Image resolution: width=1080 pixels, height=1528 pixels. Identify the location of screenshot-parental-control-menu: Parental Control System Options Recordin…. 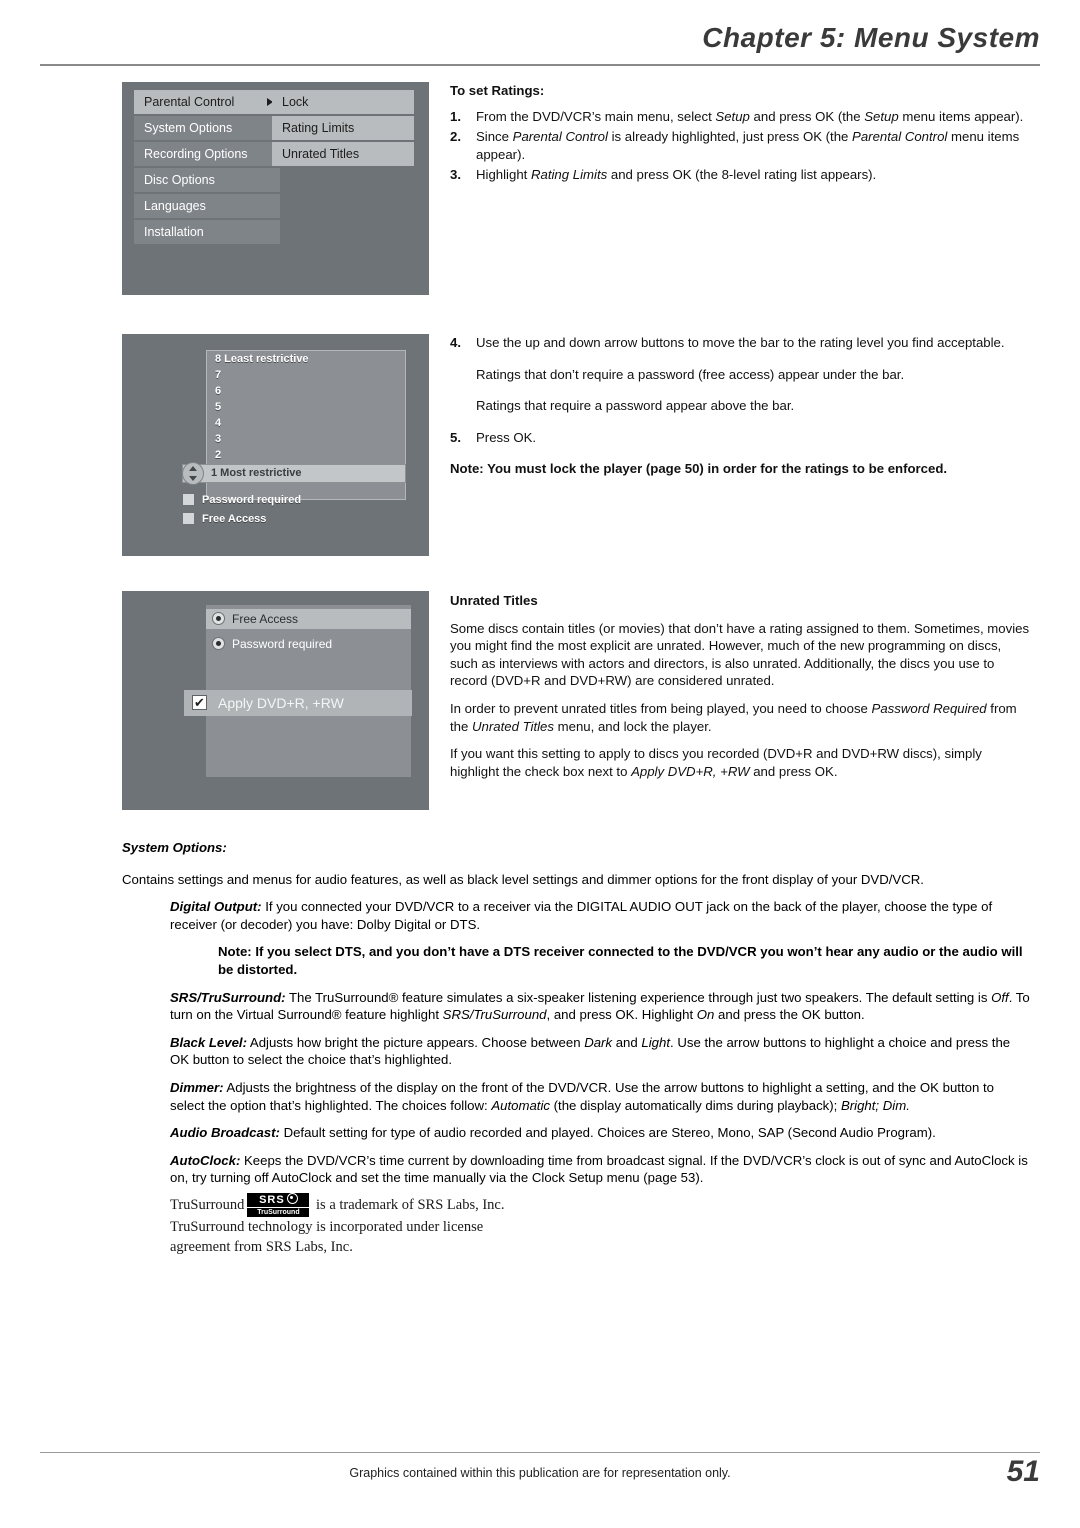
(275, 188).